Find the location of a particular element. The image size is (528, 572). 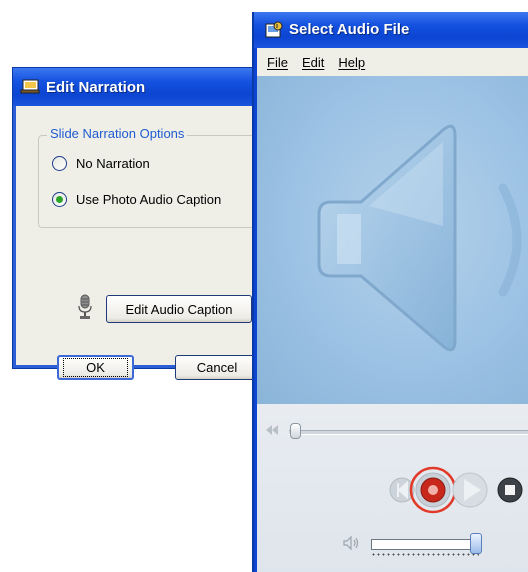

transport-buttons is located at coordinates (456, 490).